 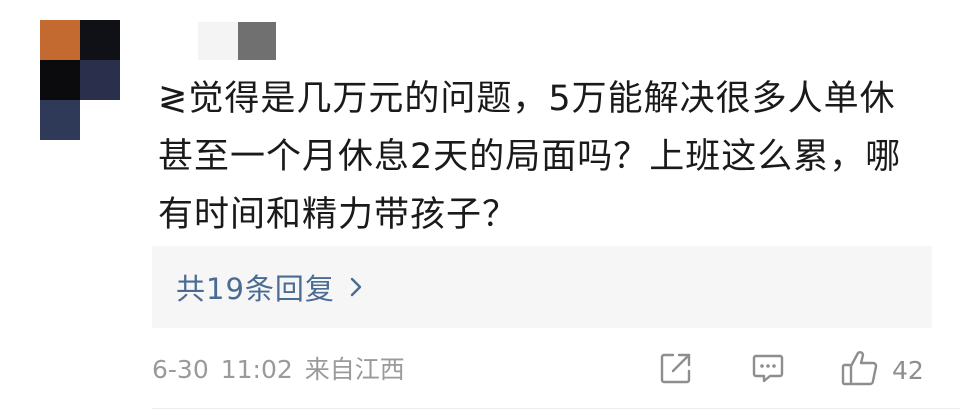 I want to click on like-button: 42, so click(x=882, y=370).